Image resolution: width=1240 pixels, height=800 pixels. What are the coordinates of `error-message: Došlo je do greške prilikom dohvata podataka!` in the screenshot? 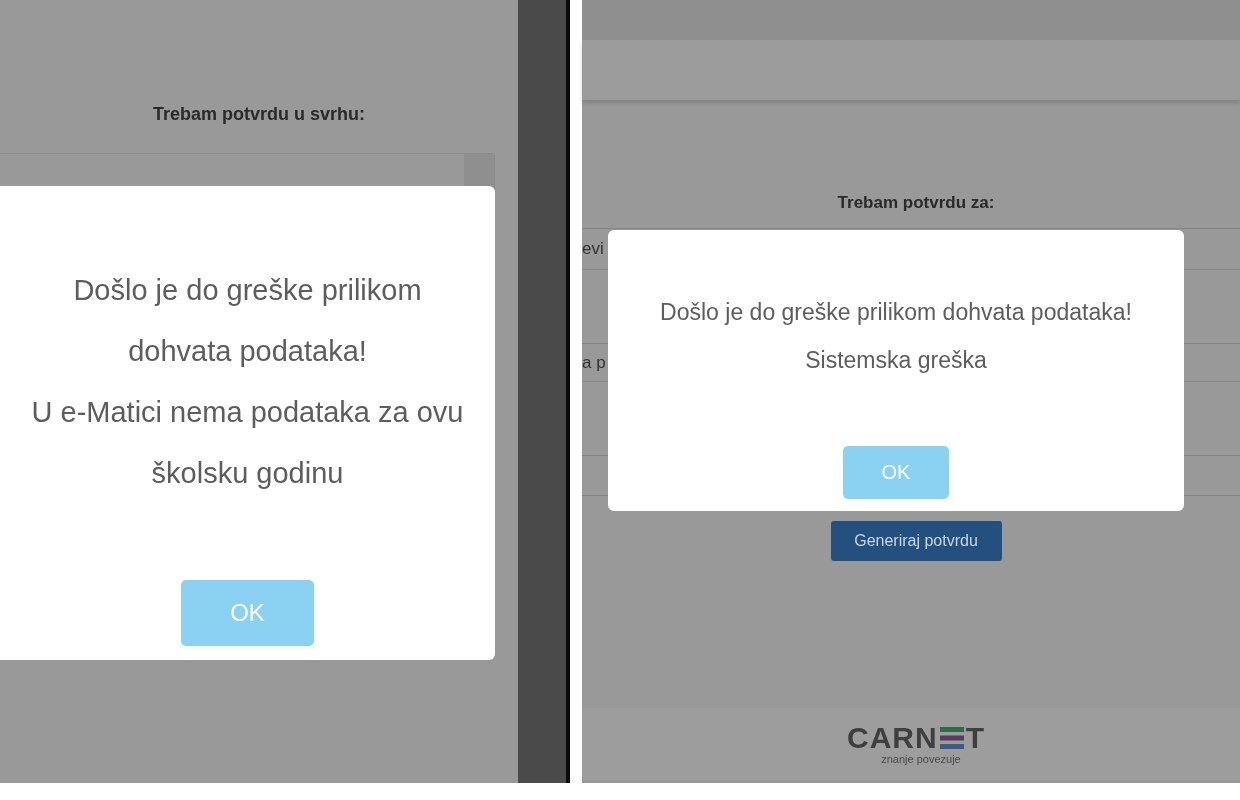 It's located at (896, 312).